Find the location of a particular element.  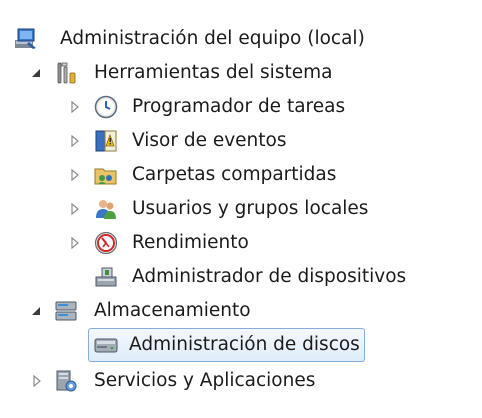

tools-icon is located at coordinates (66, 73).